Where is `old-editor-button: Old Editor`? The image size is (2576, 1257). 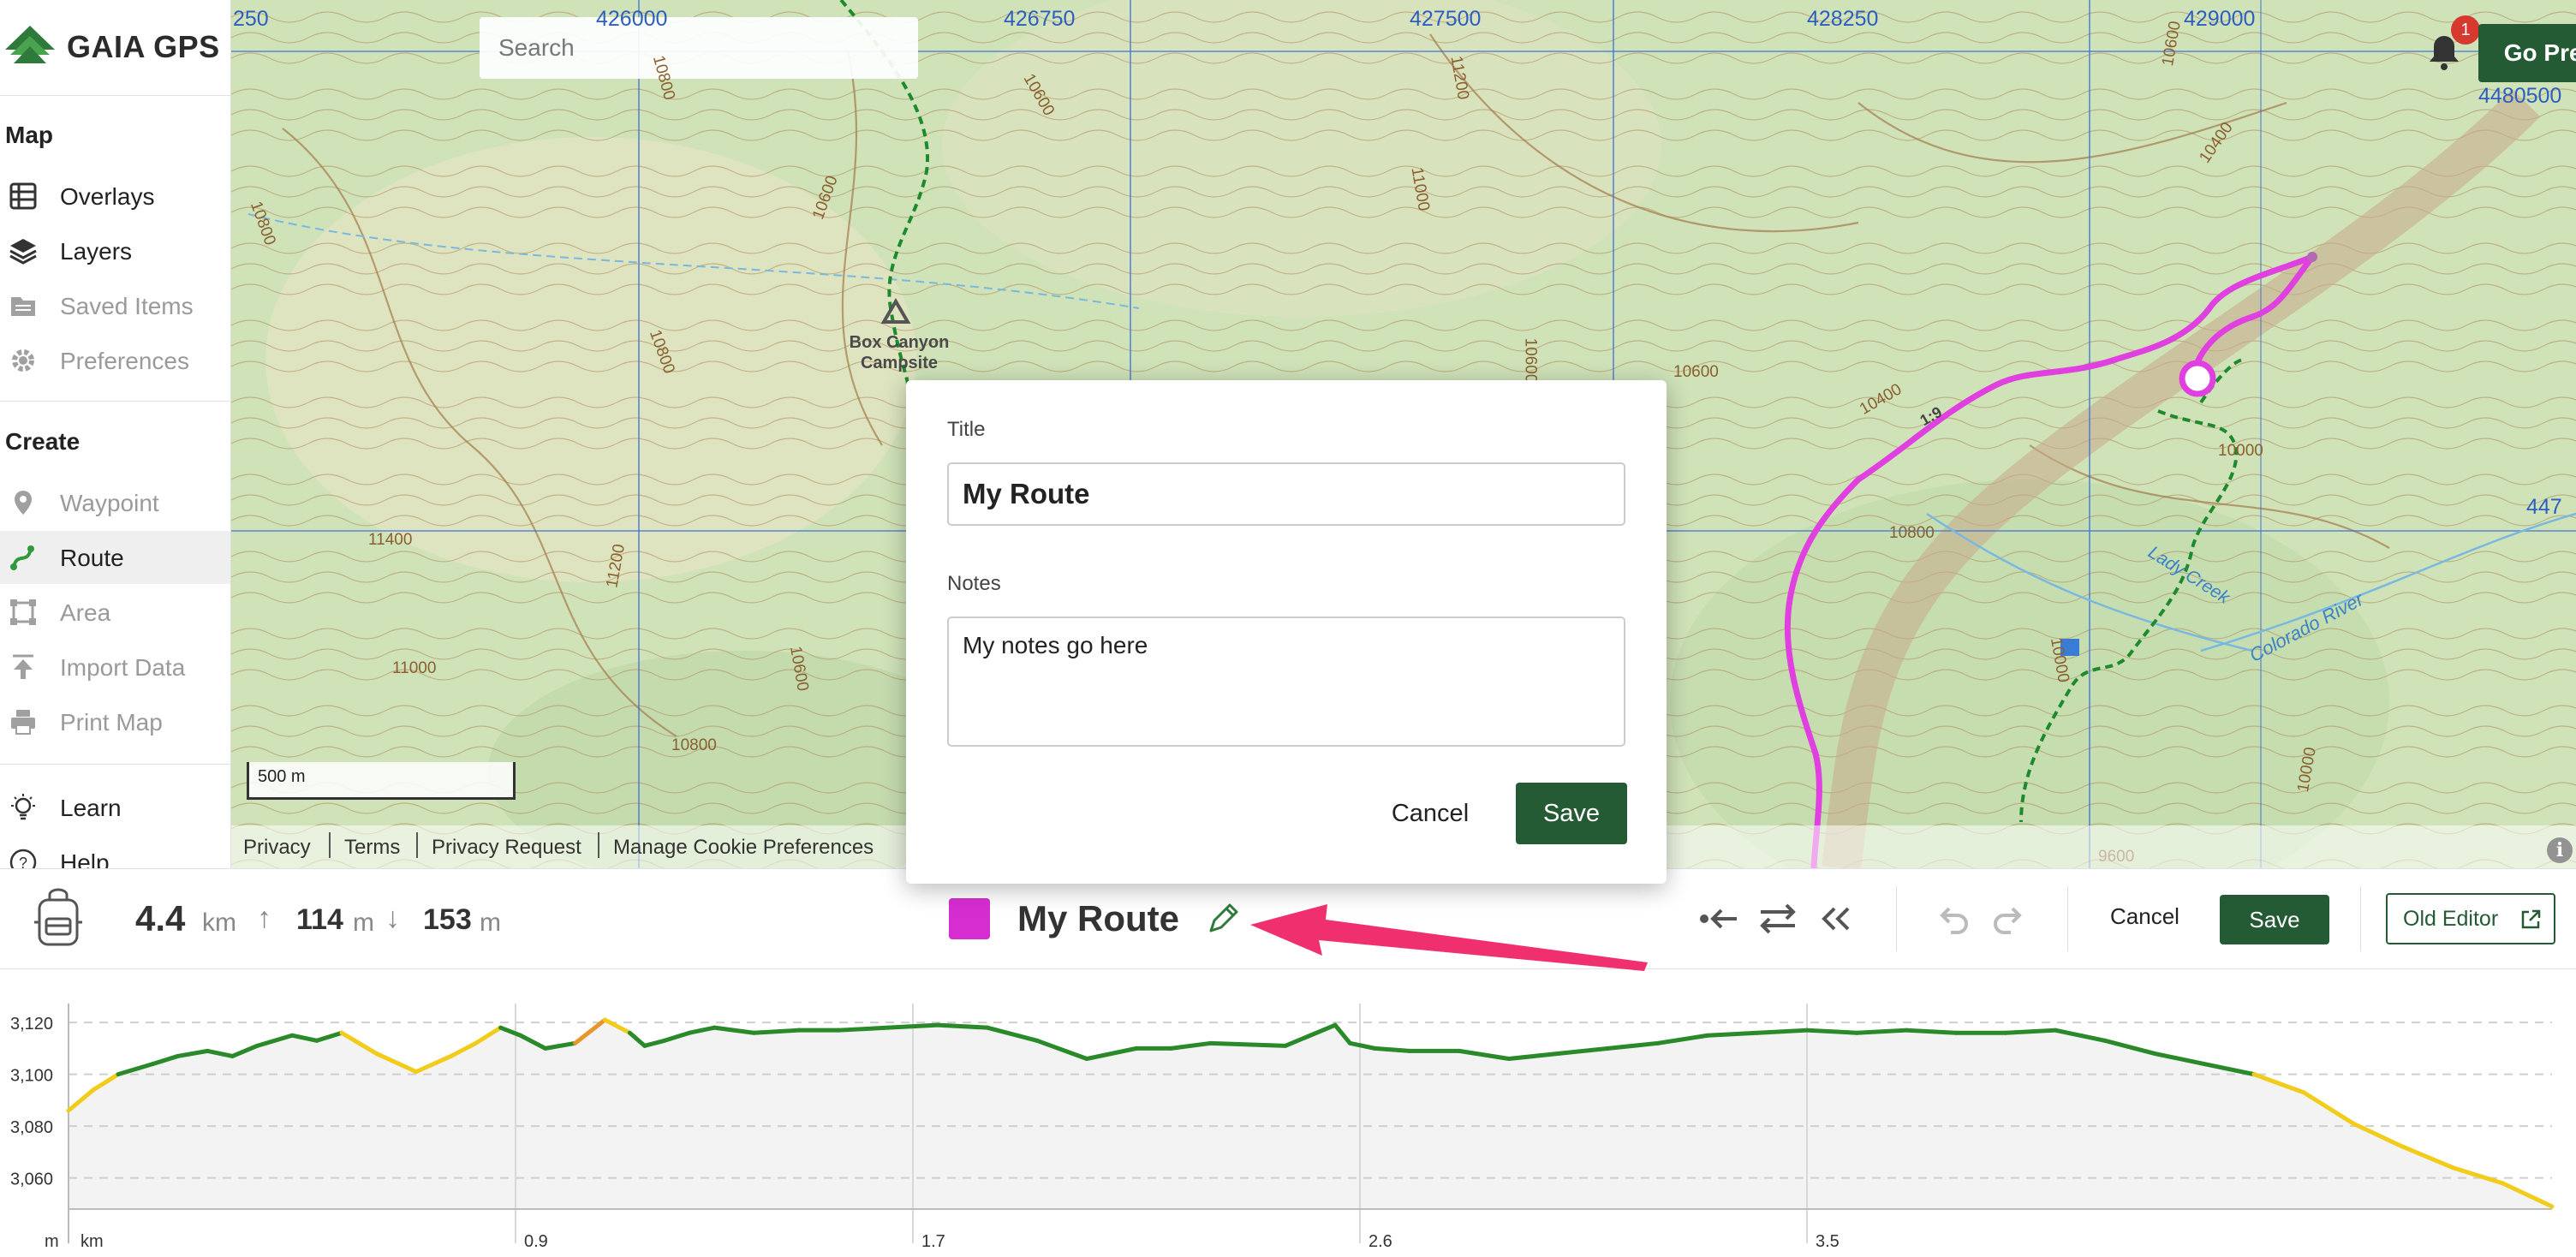
old-editor-button: Old Editor is located at coordinates (2471, 919).